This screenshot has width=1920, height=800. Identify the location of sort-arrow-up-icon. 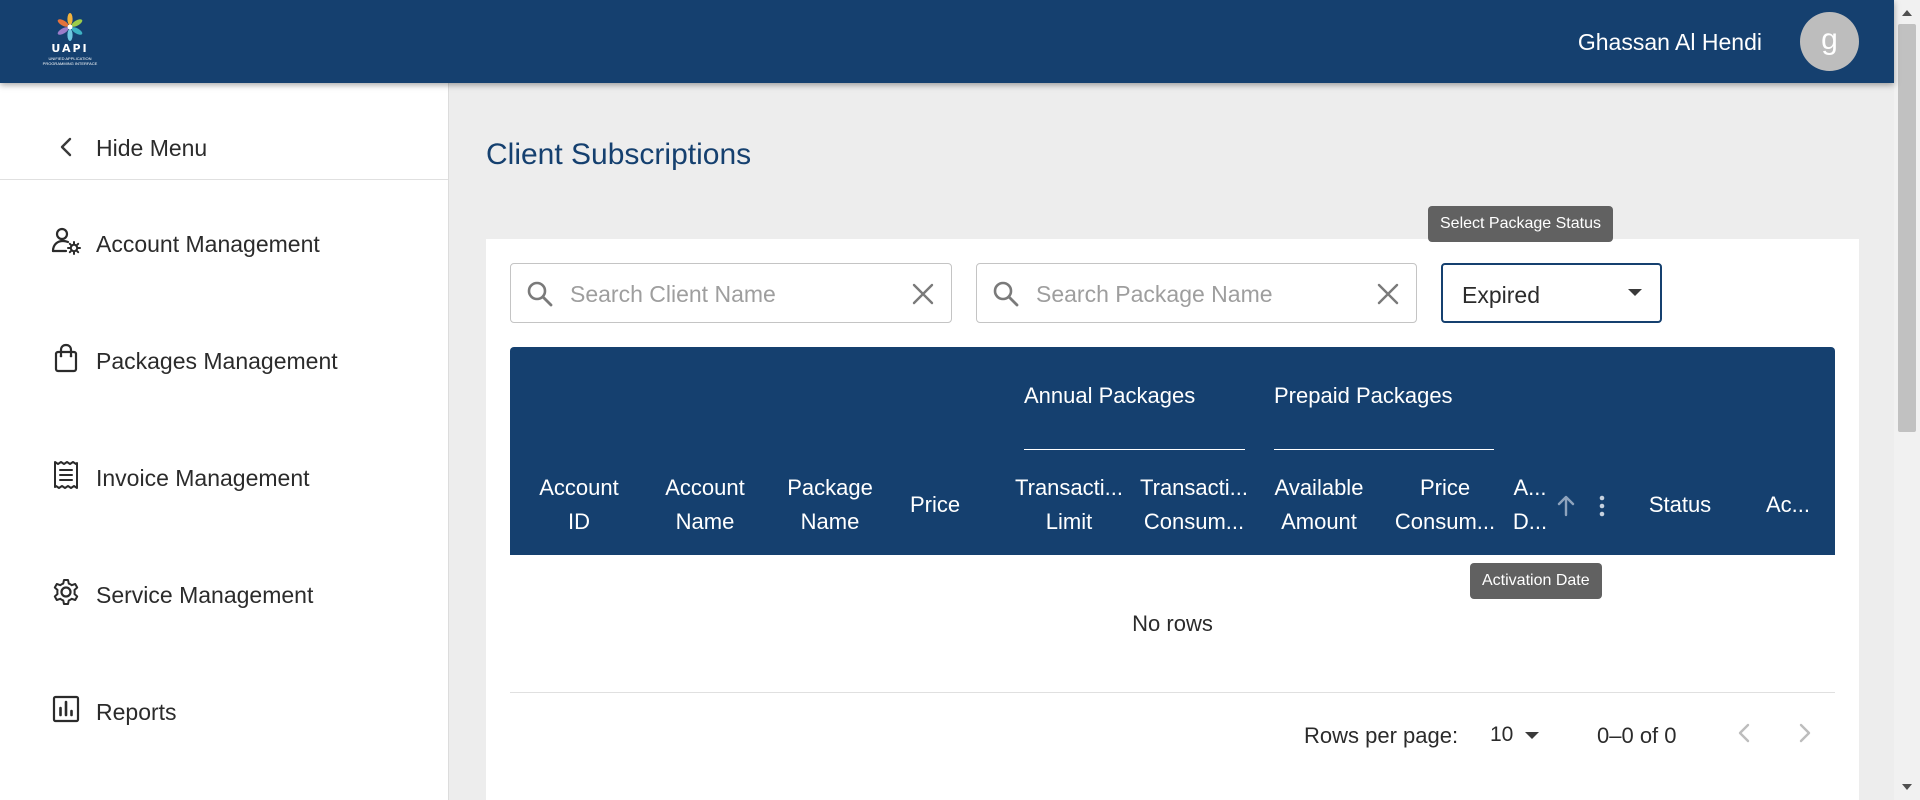
(1566, 506).